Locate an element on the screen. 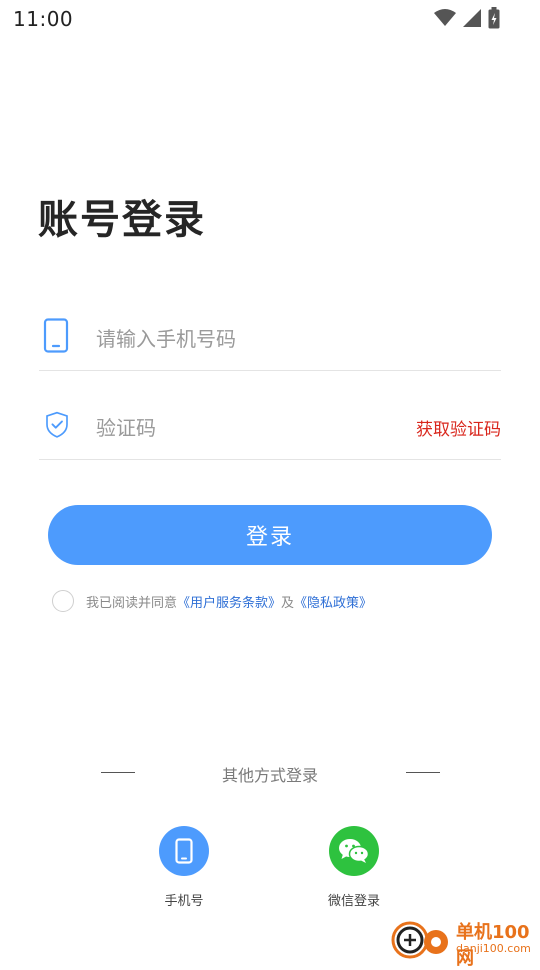 This screenshot has width=540, height=970. phone-login-circle is located at coordinates (184, 851).